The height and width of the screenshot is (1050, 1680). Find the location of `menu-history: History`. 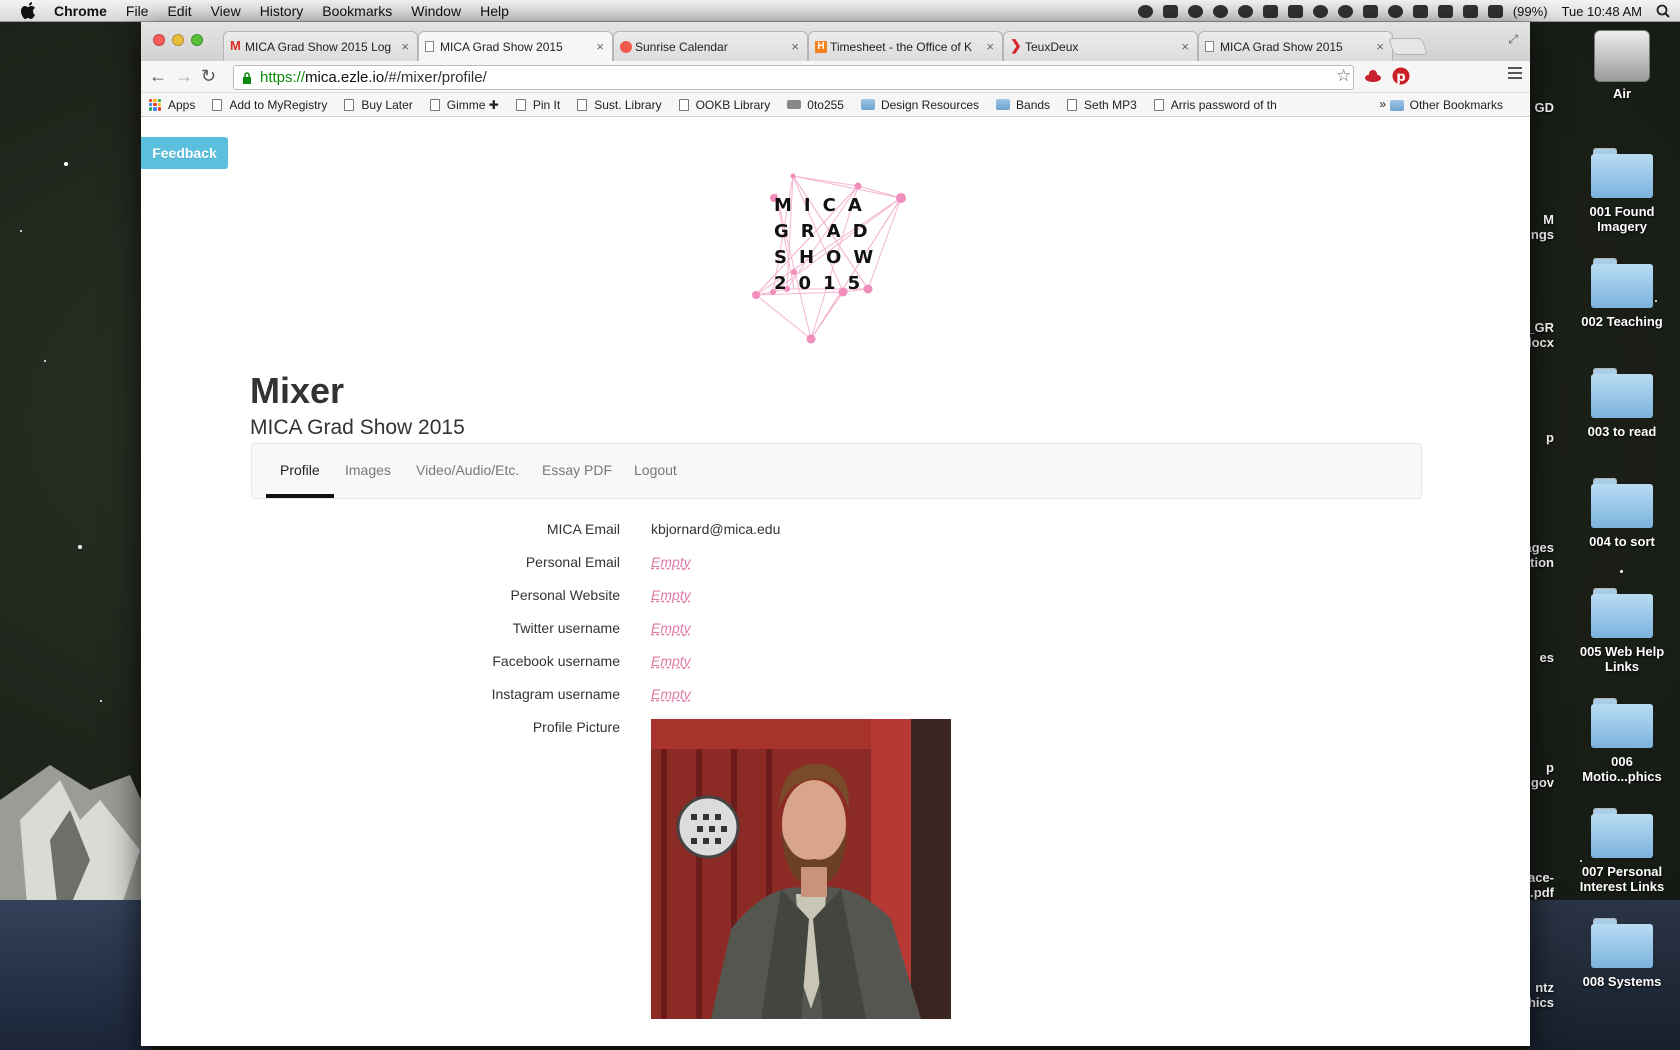

menu-history: History is located at coordinates (282, 11).